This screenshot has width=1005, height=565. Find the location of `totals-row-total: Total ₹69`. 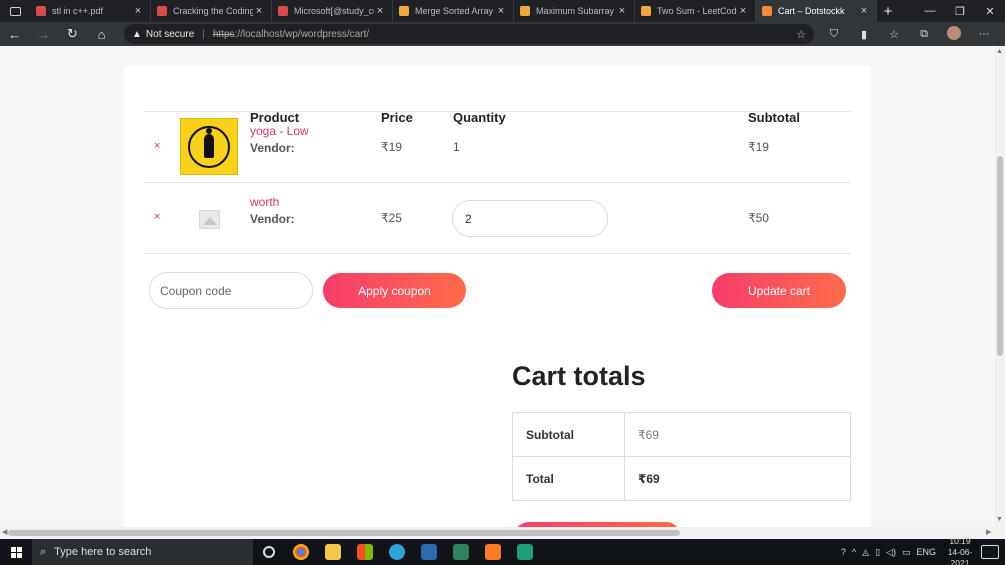

totals-row-total: Total ₹69 is located at coordinates (681, 479).